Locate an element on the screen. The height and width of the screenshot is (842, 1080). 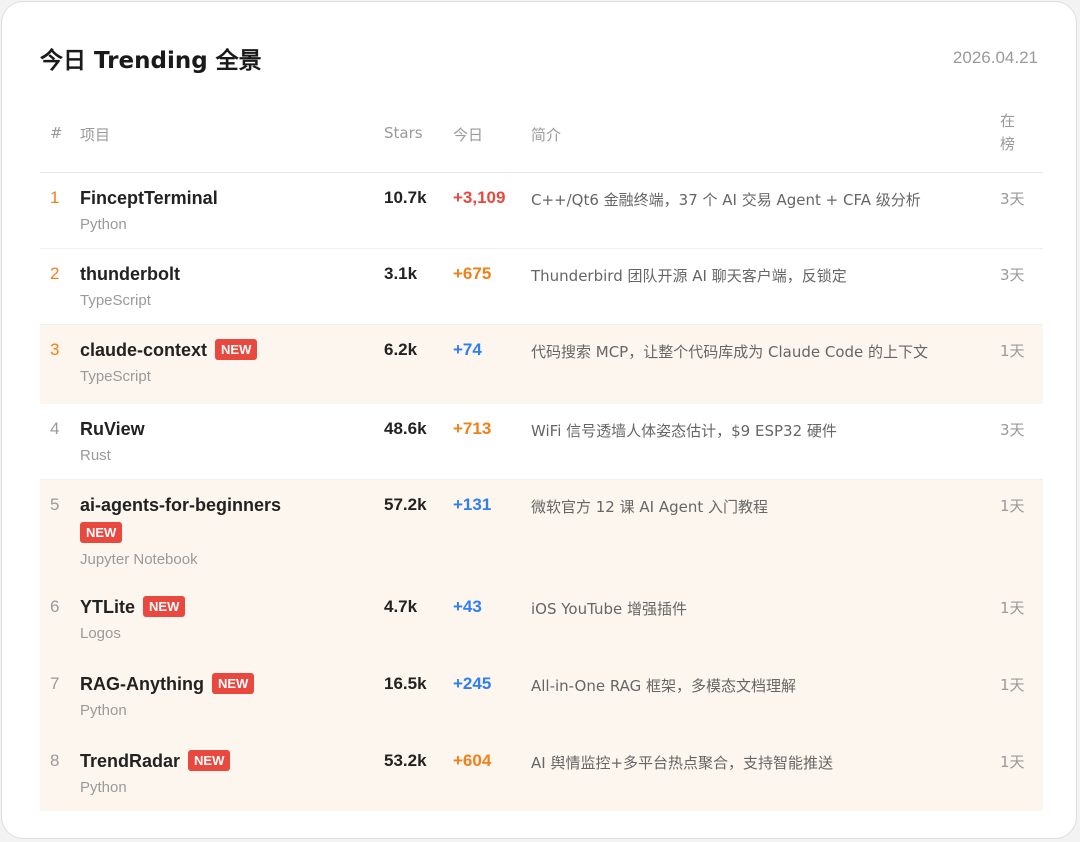
project-name-link: RAG-Anything is located at coordinates (142, 684).